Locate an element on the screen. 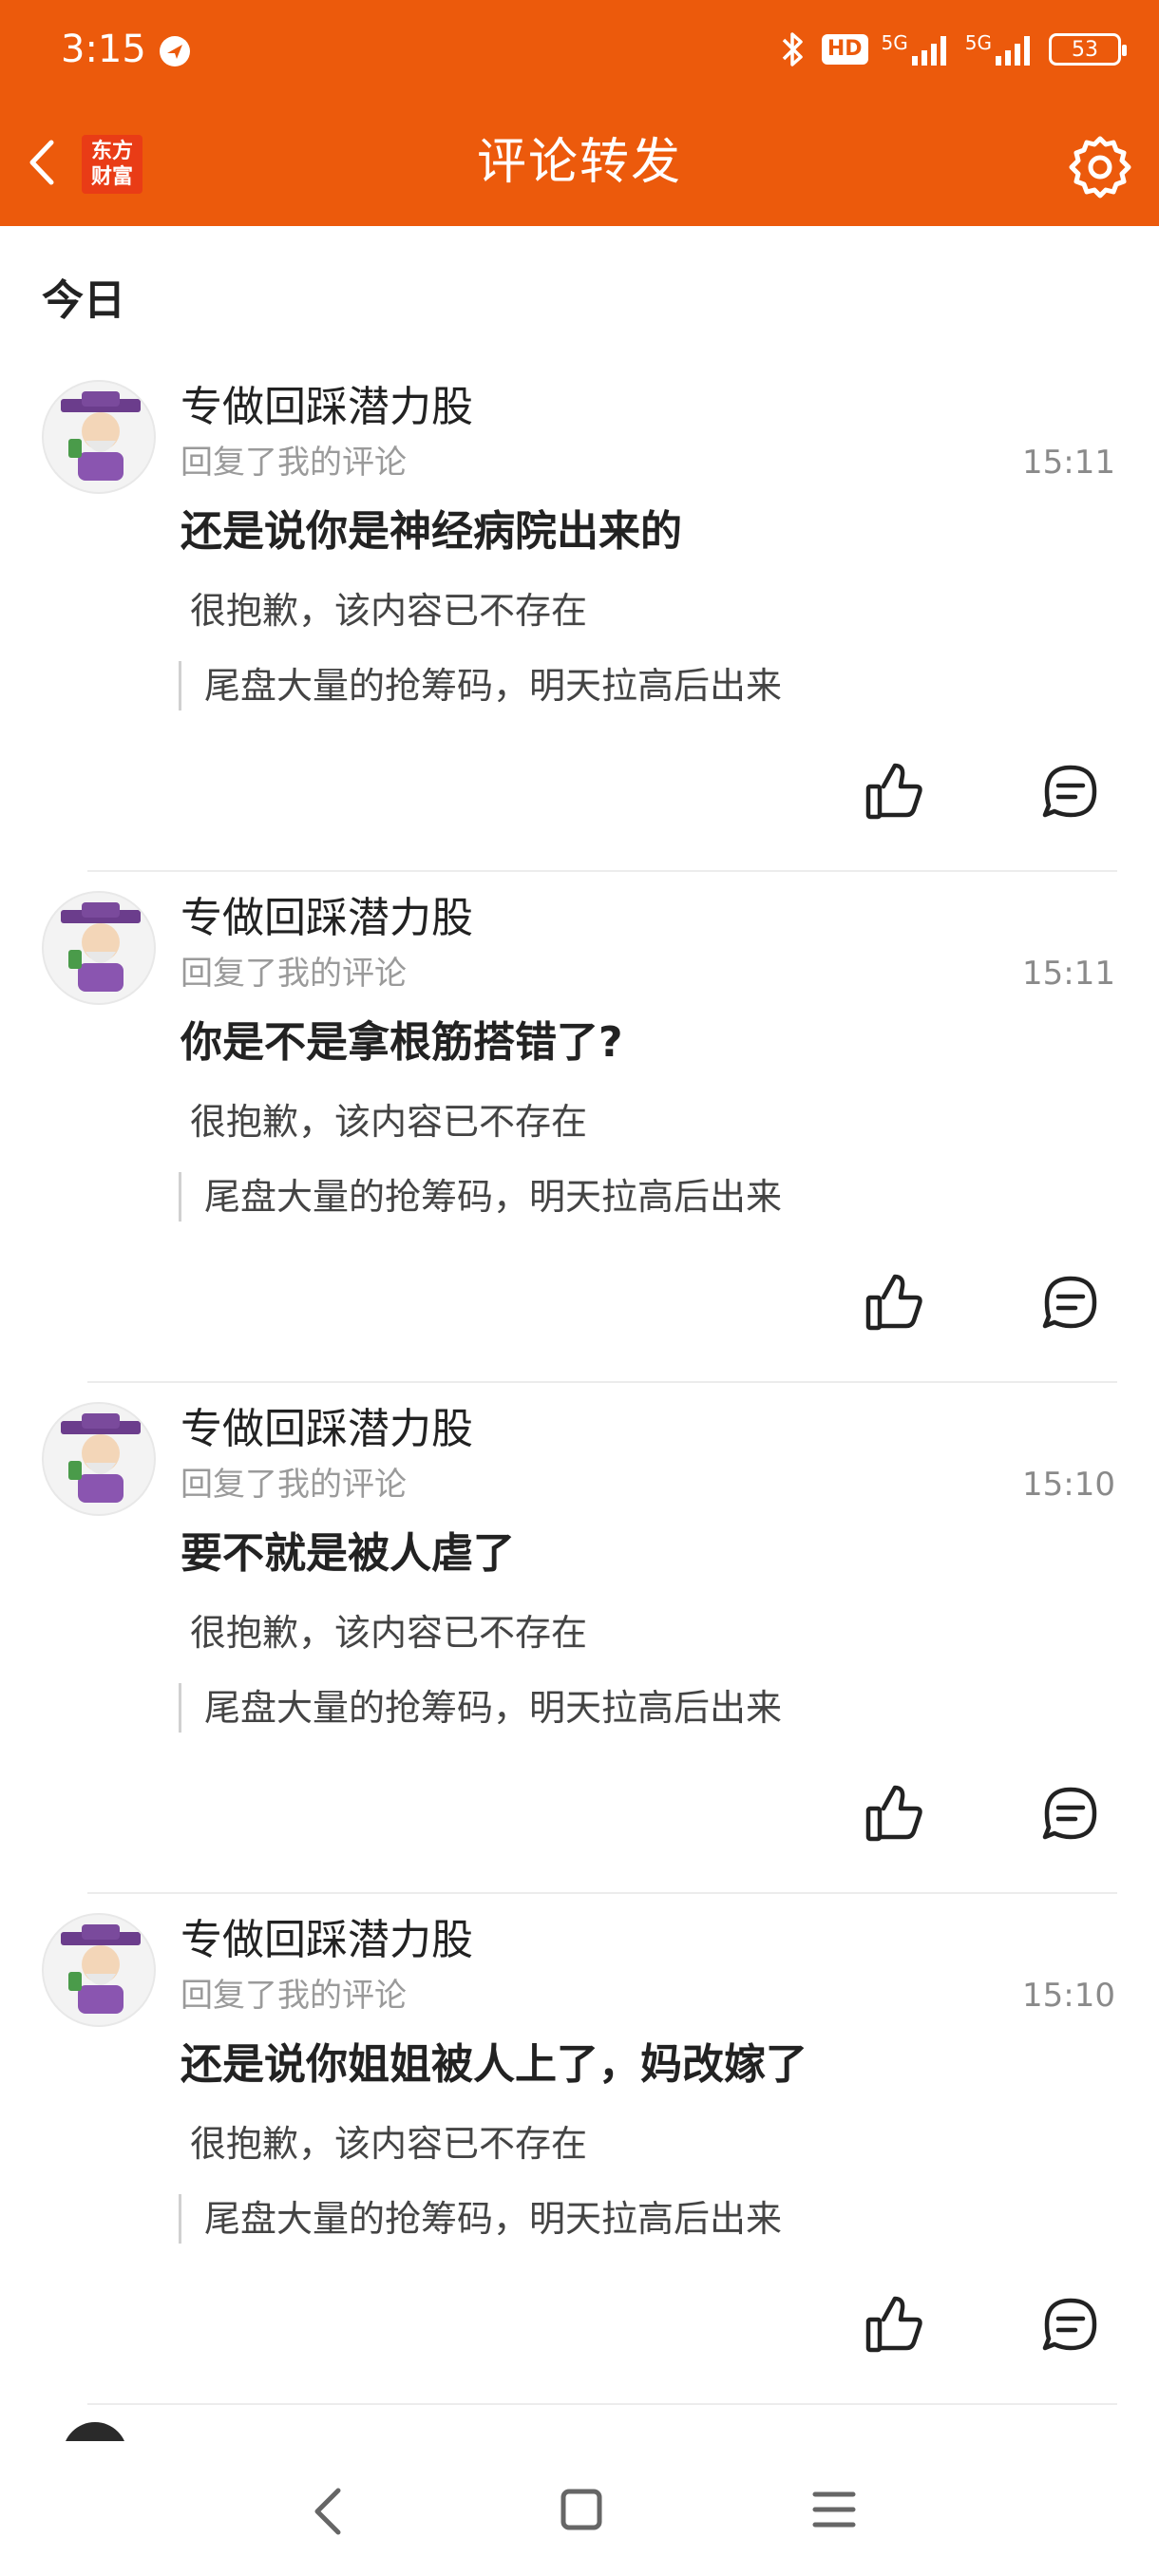  battery-icon: 53 is located at coordinates (1088, 49).